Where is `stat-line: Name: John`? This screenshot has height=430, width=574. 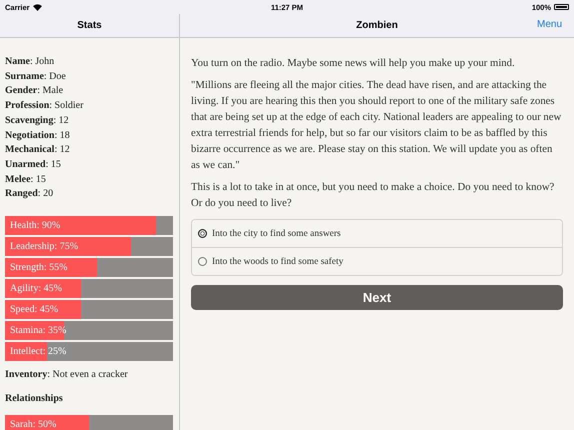
stat-line: Name: John is located at coordinates (30, 62).